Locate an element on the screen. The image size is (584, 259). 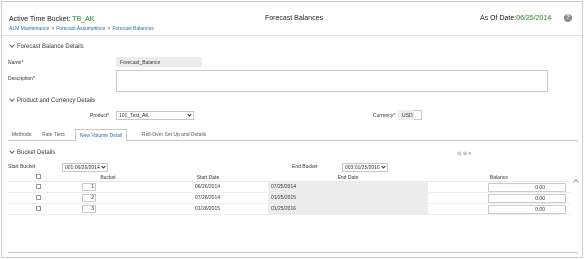
table-row: 1 06/26/2014 07/25/2014 0.00 is located at coordinates (289, 187).